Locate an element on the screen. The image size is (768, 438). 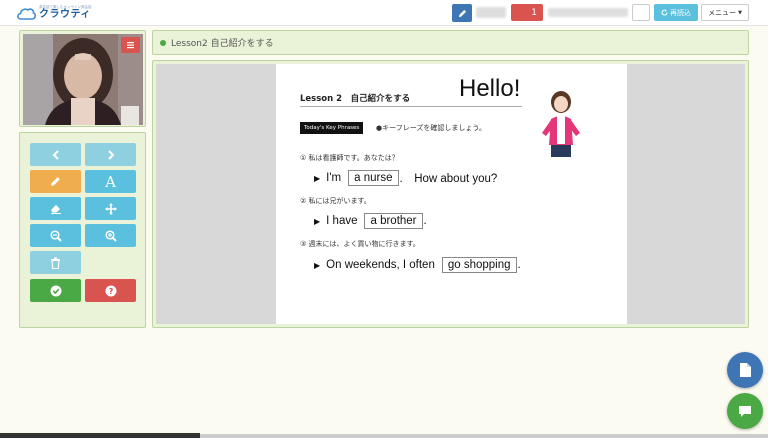
reload-button: 再読込 is located at coordinates (676, 12).